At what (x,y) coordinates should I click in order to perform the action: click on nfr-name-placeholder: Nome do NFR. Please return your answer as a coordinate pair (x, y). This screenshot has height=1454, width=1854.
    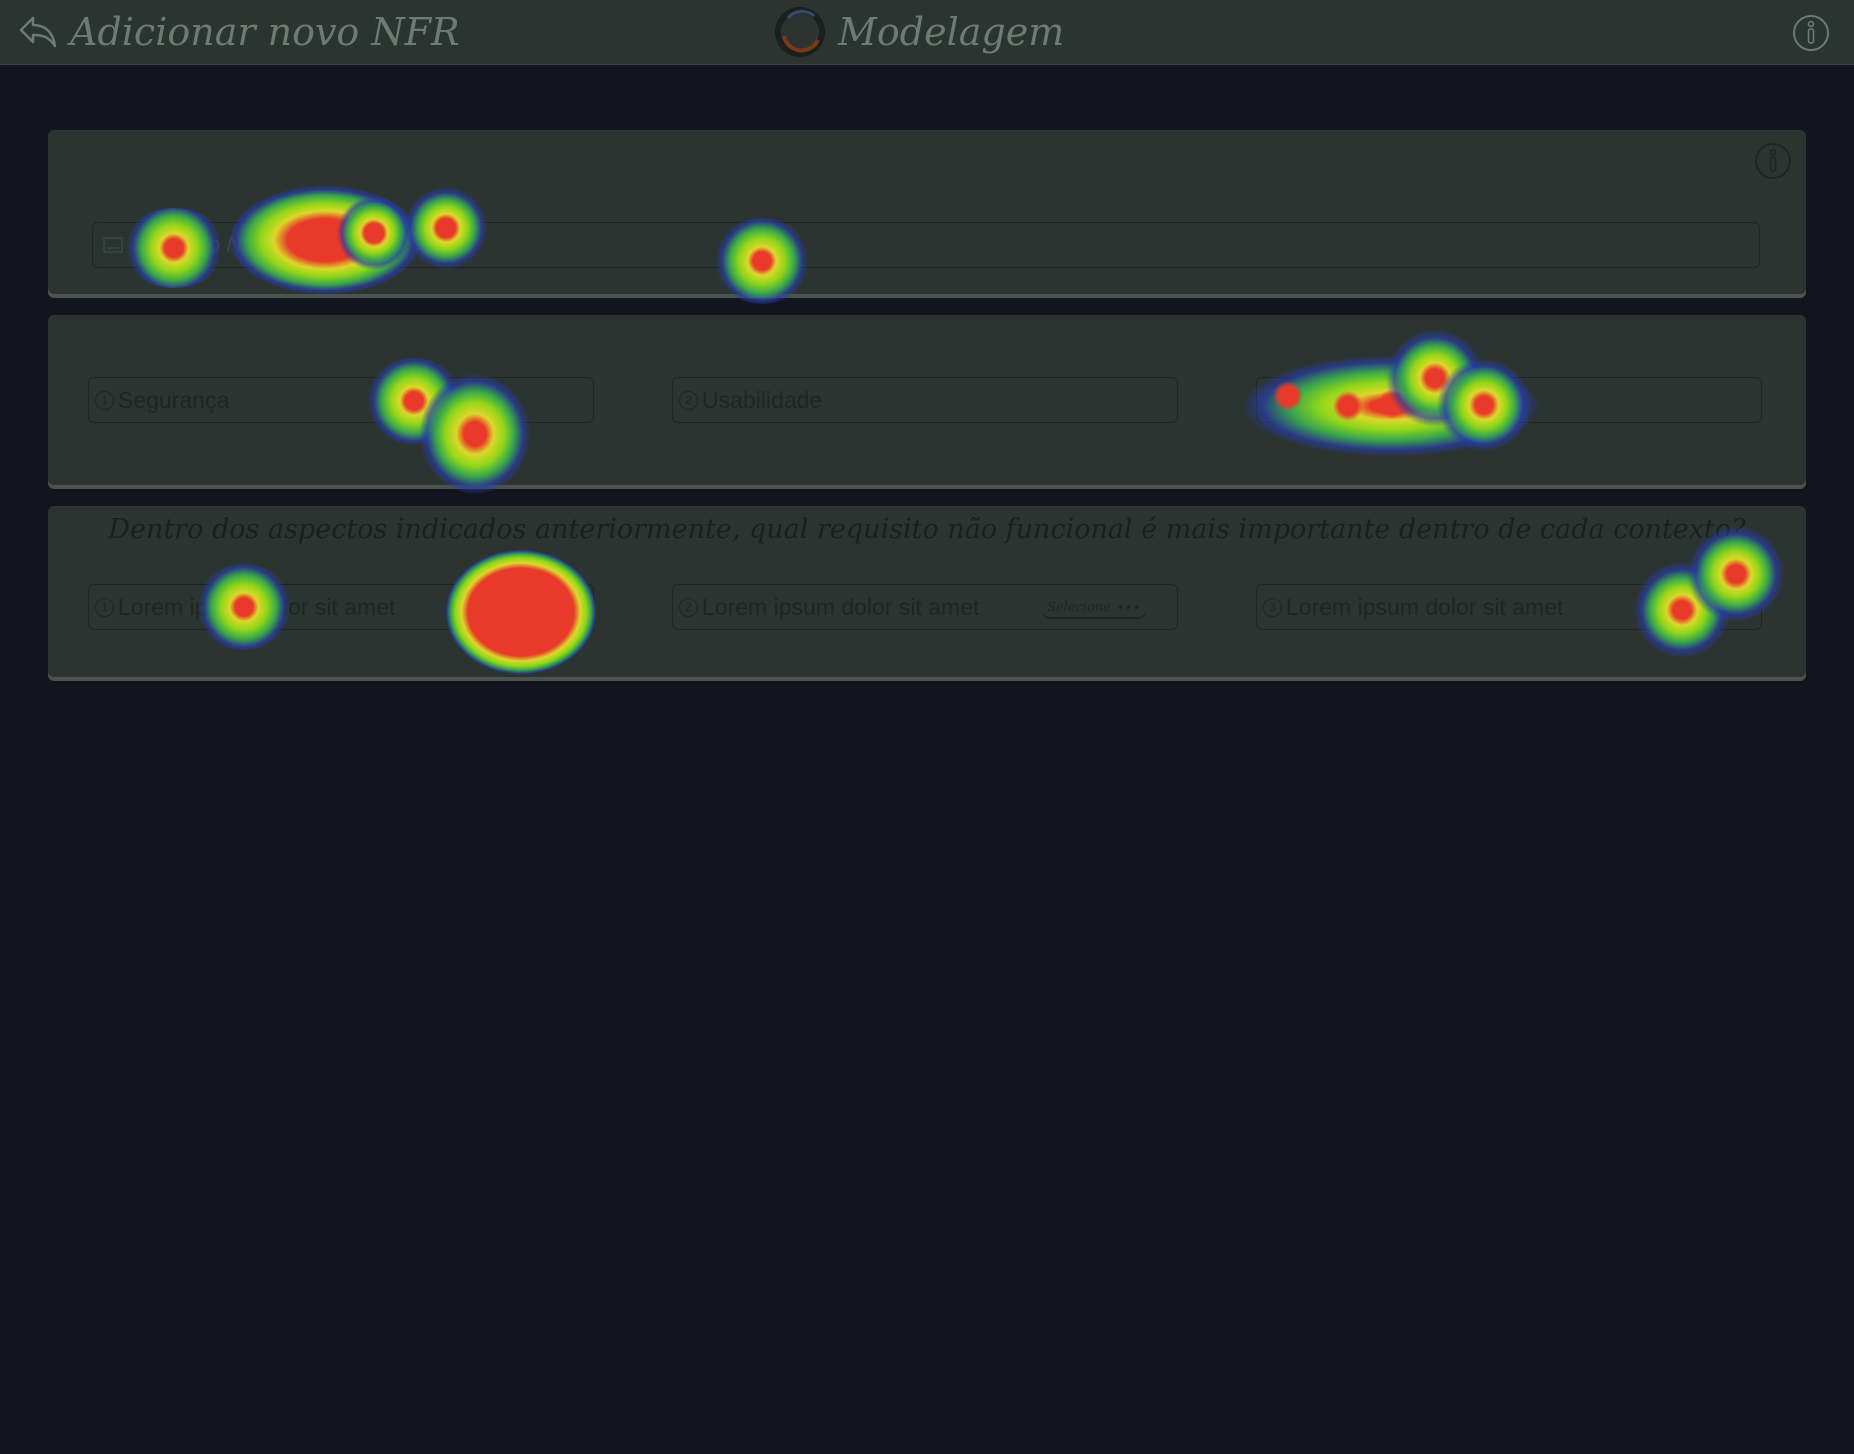
    Looking at the image, I should click on (201, 244).